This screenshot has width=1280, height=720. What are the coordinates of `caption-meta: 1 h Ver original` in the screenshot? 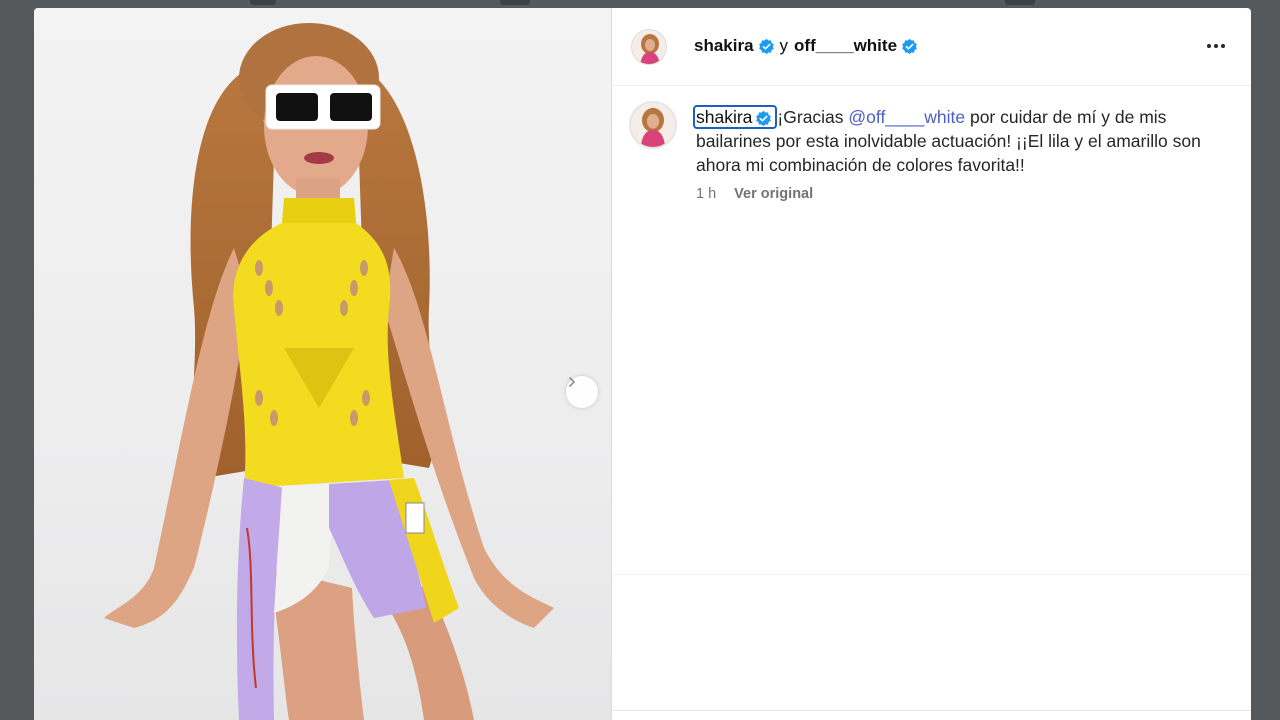 It's located at (754, 194).